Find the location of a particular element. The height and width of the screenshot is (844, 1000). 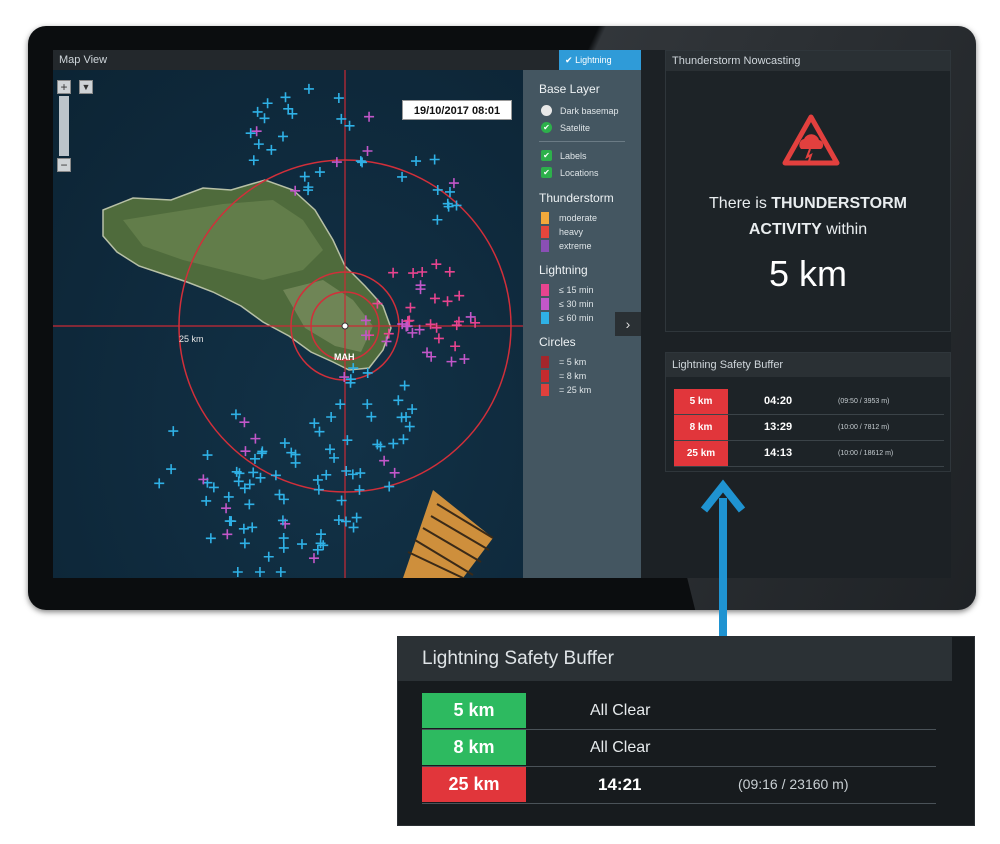

filter-button: ▼ is located at coordinates (86, 87).